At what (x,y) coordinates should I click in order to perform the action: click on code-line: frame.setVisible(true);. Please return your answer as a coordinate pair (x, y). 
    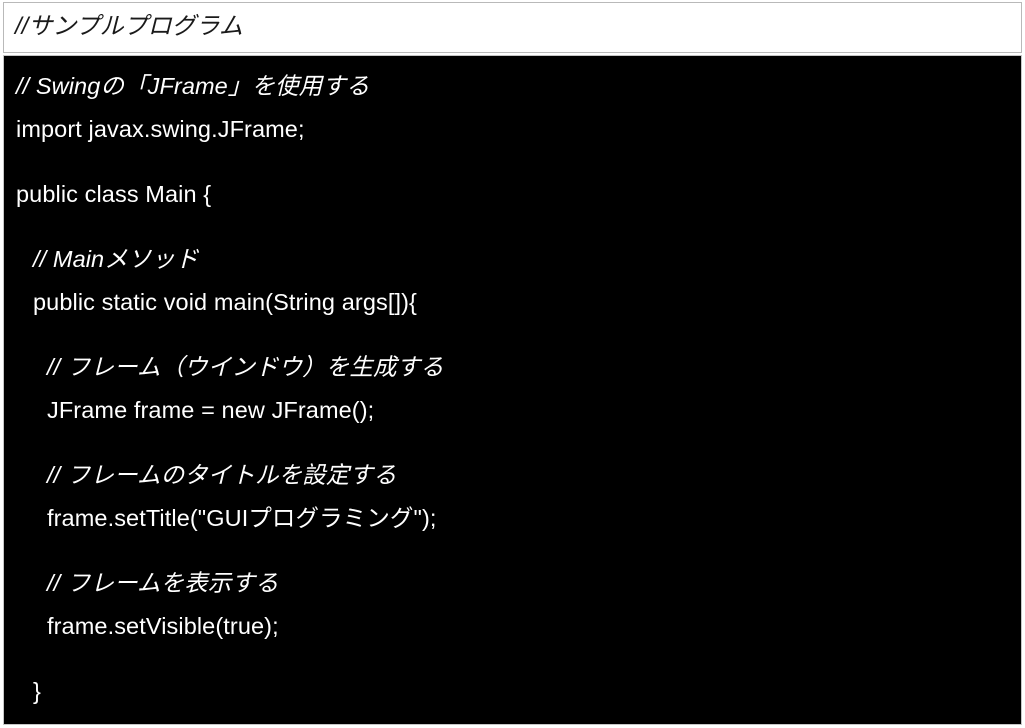
    Looking at the image, I should click on (163, 626).